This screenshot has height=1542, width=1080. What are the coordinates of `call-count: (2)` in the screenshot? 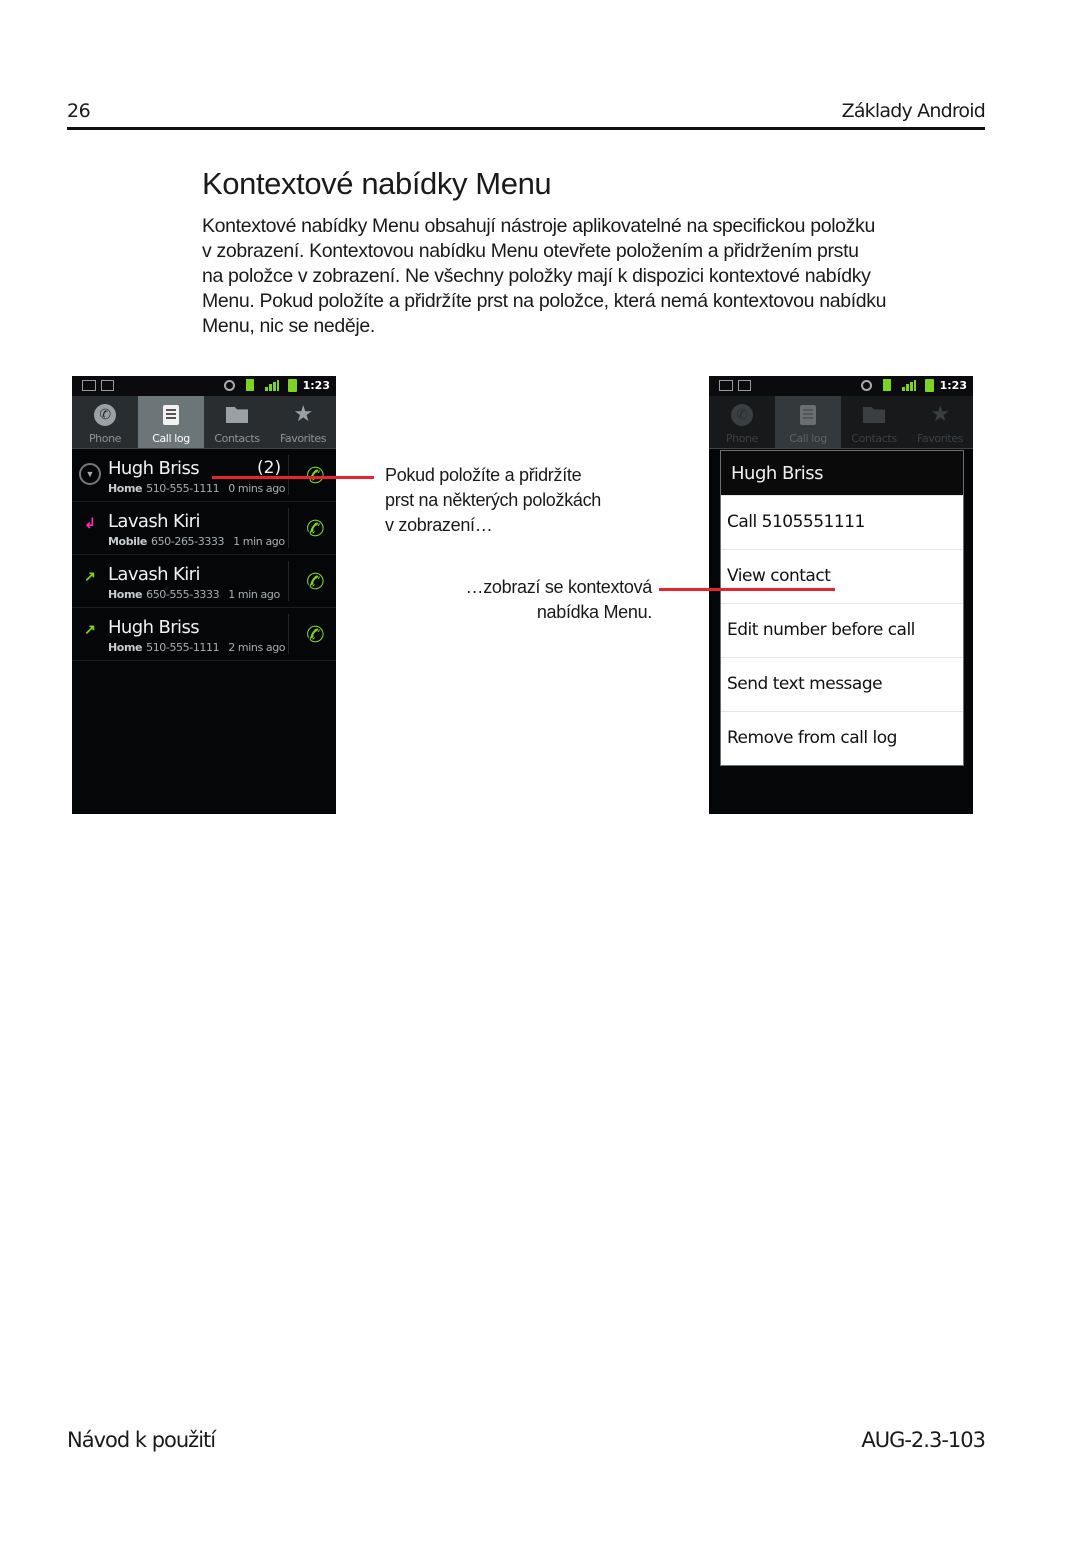 It's located at (269, 468).